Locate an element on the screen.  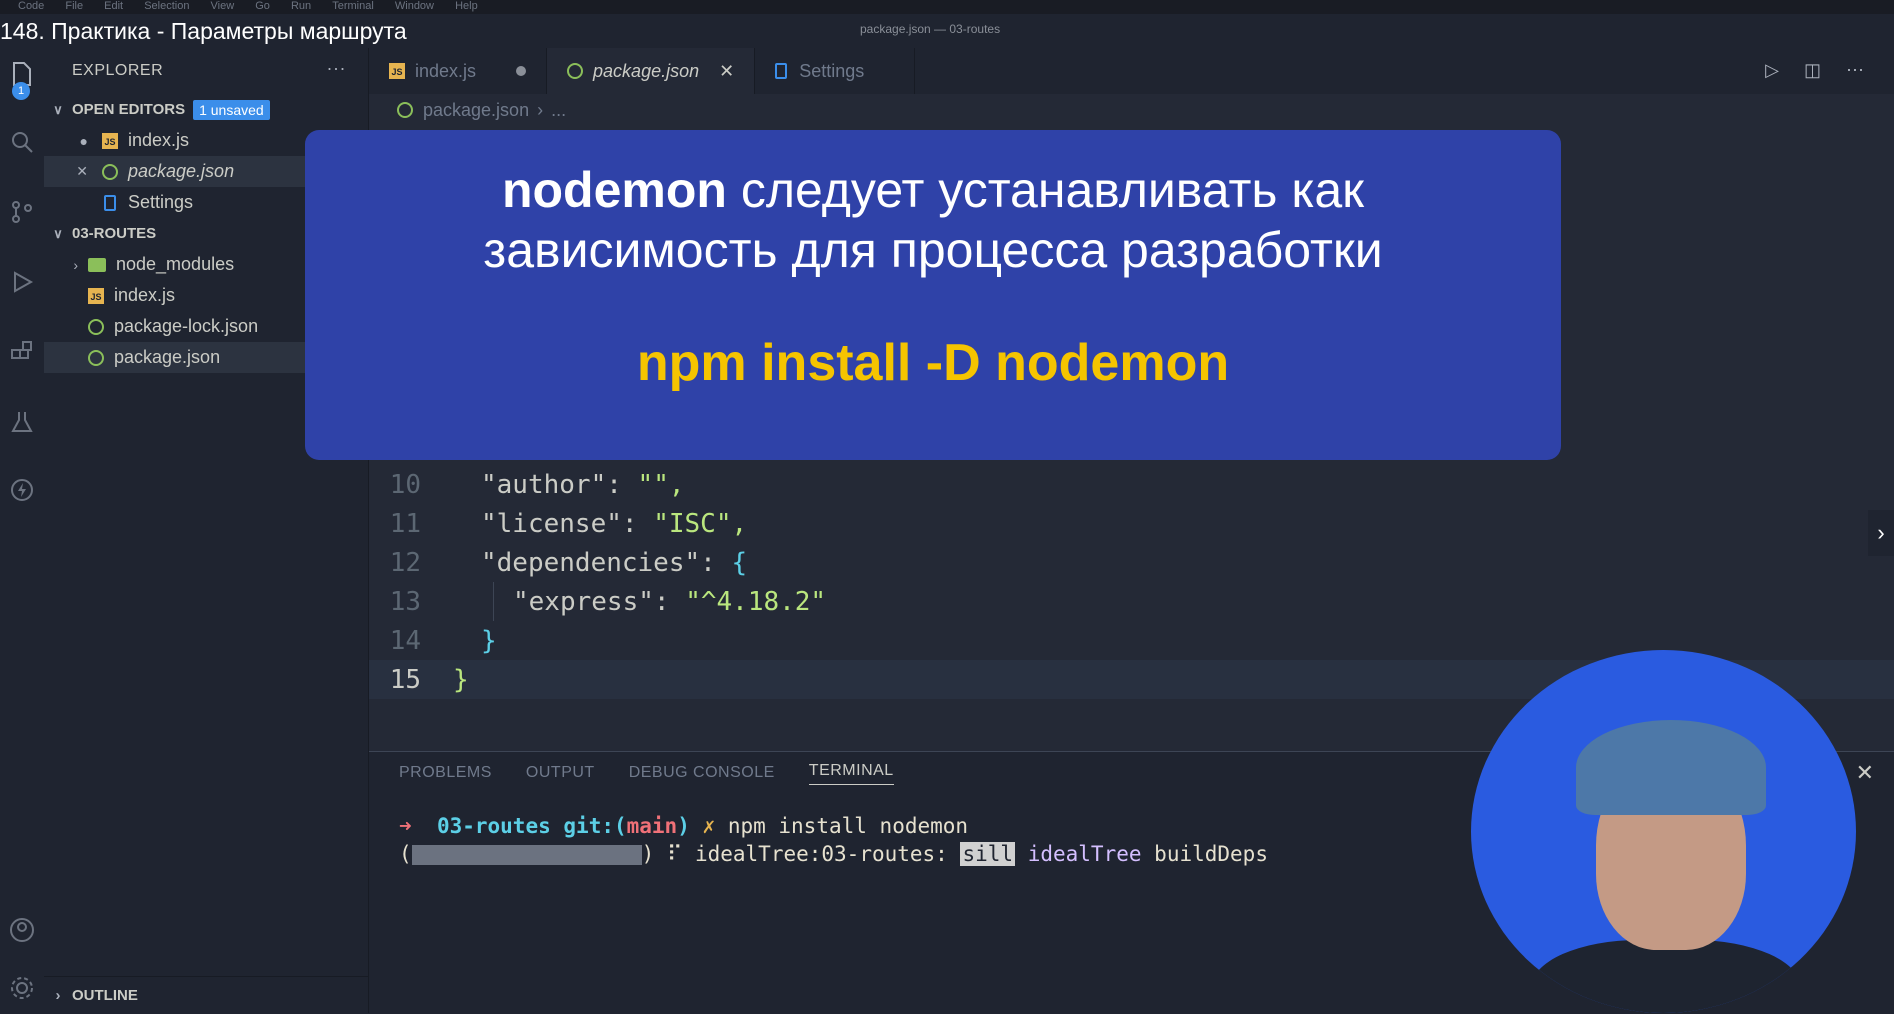
json-key: "license" is located at coordinates (551, 523).